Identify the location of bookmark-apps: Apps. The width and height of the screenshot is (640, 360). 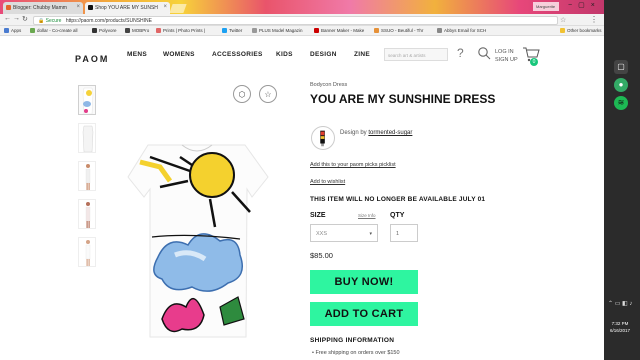
(12, 30).